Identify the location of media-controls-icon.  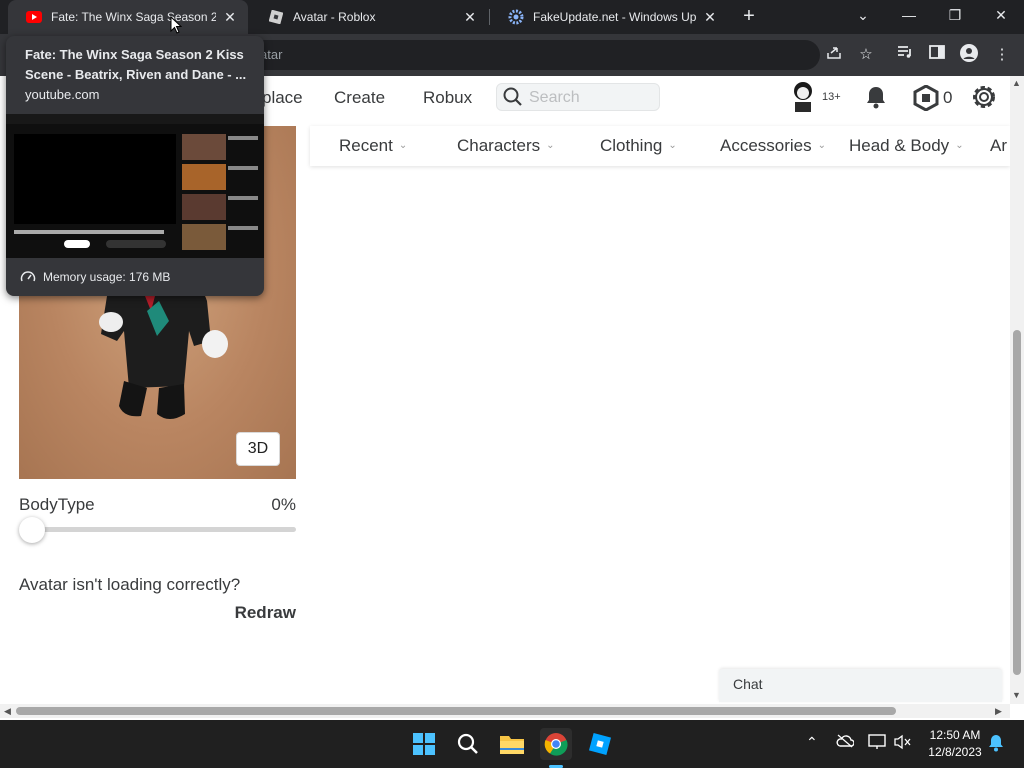
(905, 55).